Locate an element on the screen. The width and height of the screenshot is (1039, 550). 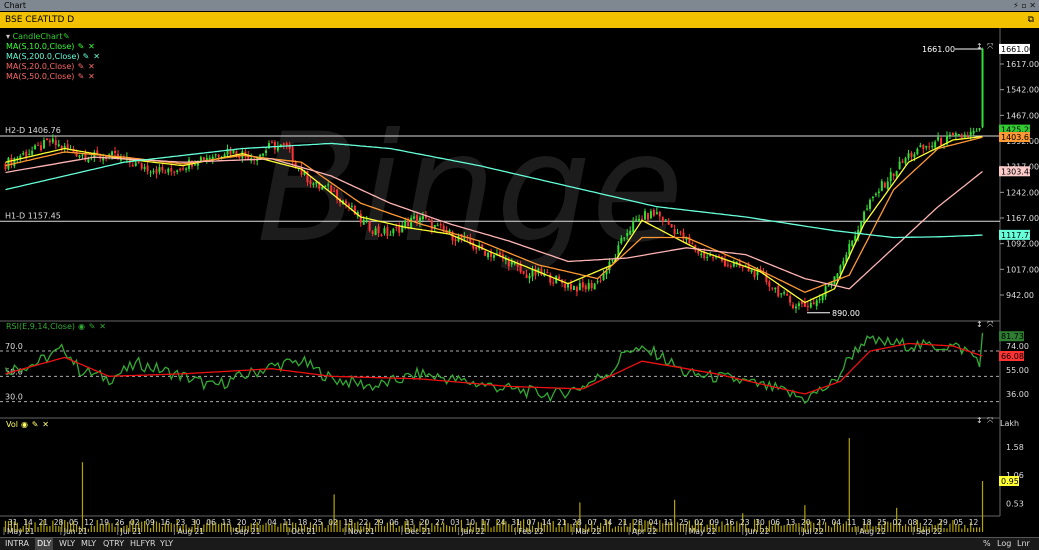
restore-icon: ⧉ is located at coordinates (1031, 20).